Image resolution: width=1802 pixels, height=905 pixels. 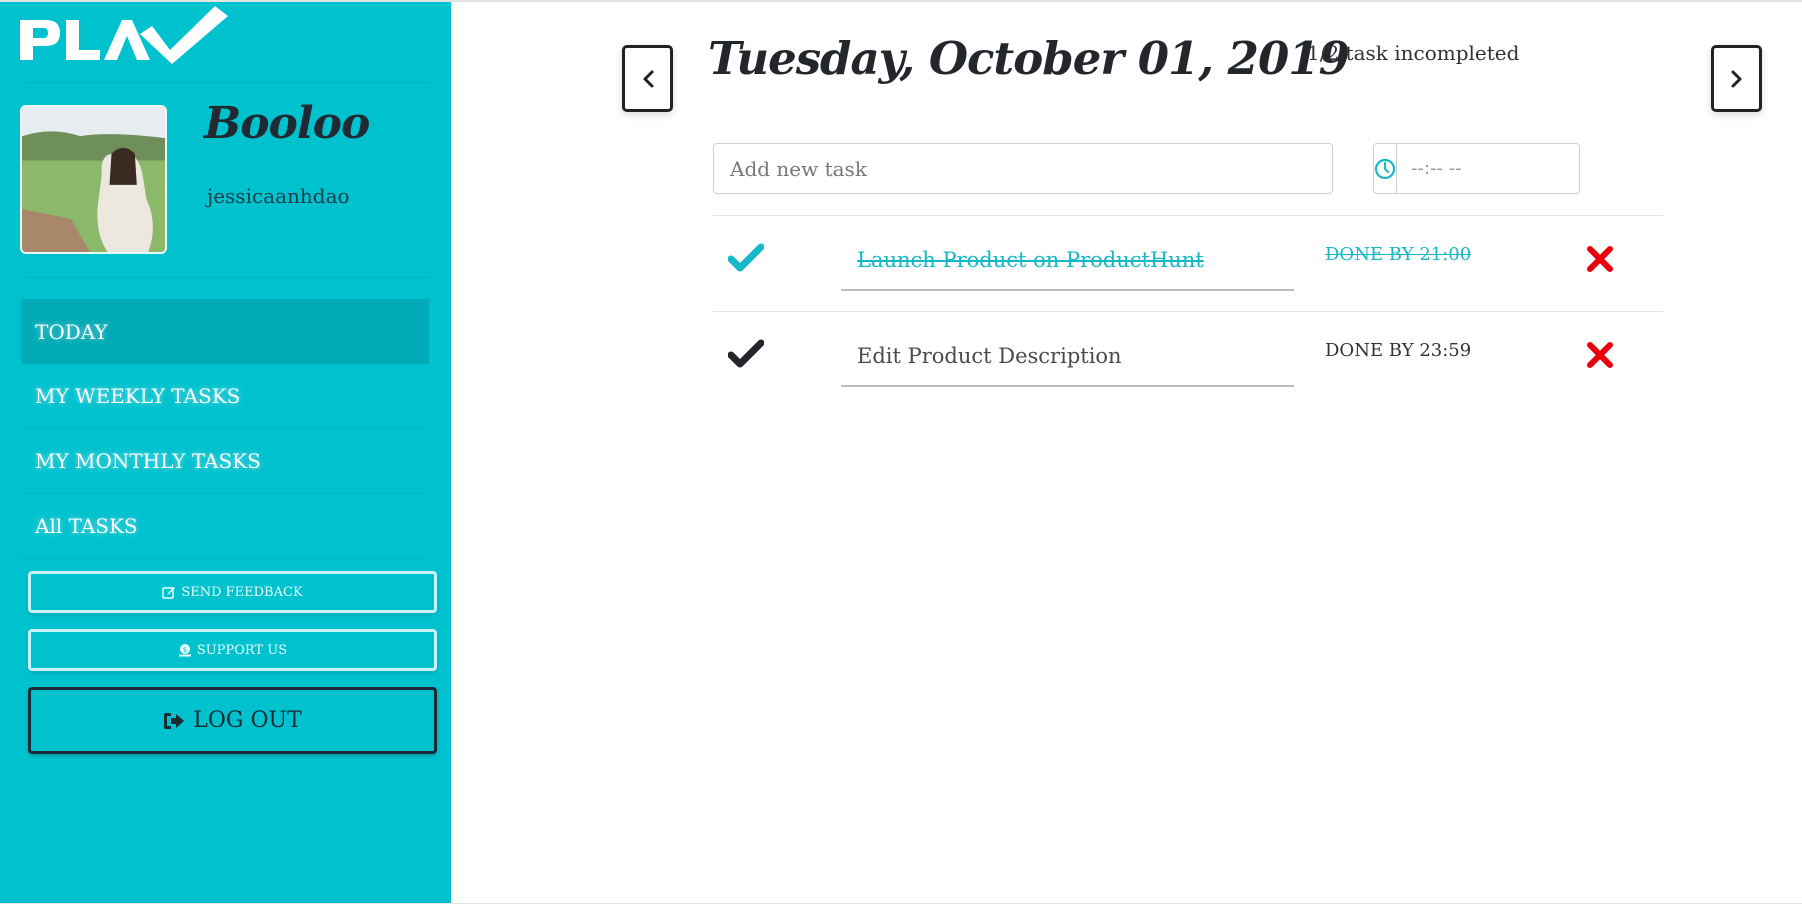 I want to click on incomplete-counter: 1/2 task incompleted, so click(x=1413, y=53).